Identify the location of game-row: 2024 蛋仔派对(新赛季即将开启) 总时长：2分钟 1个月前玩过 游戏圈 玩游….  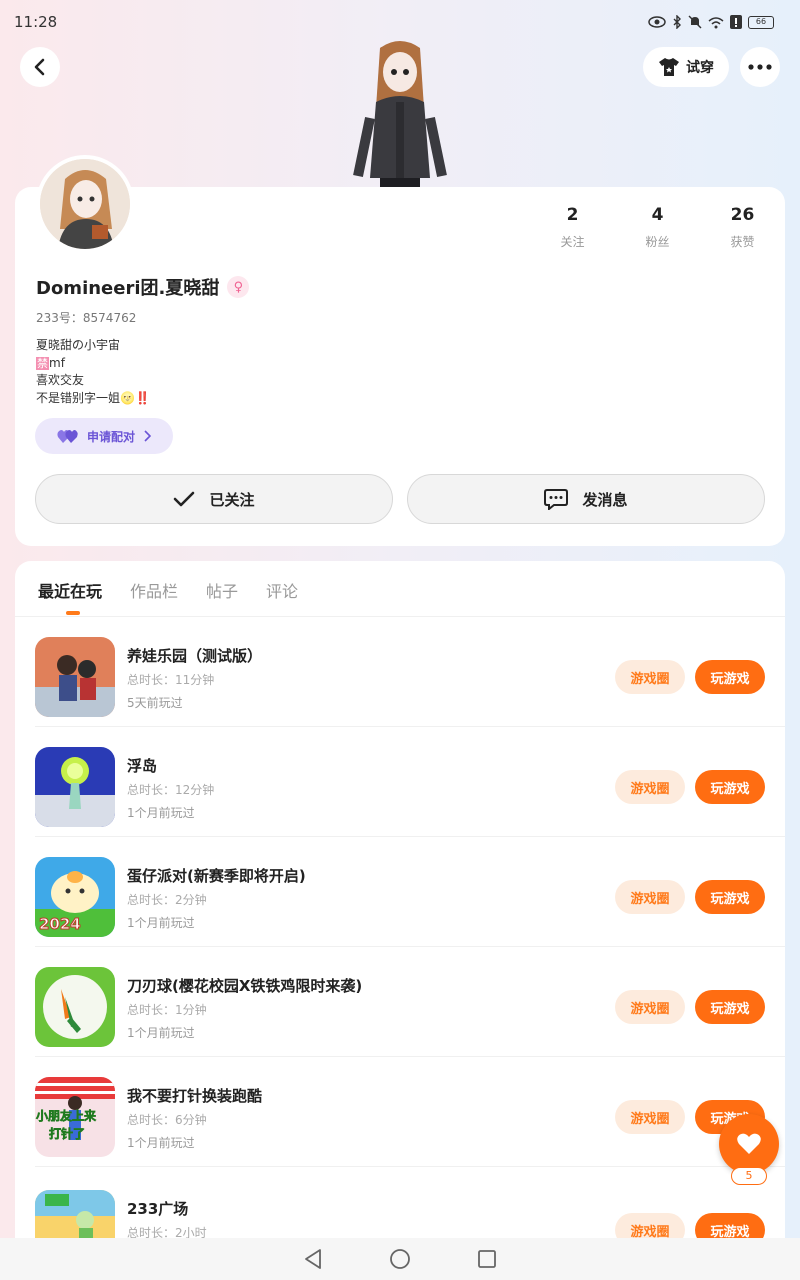
(400, 892).